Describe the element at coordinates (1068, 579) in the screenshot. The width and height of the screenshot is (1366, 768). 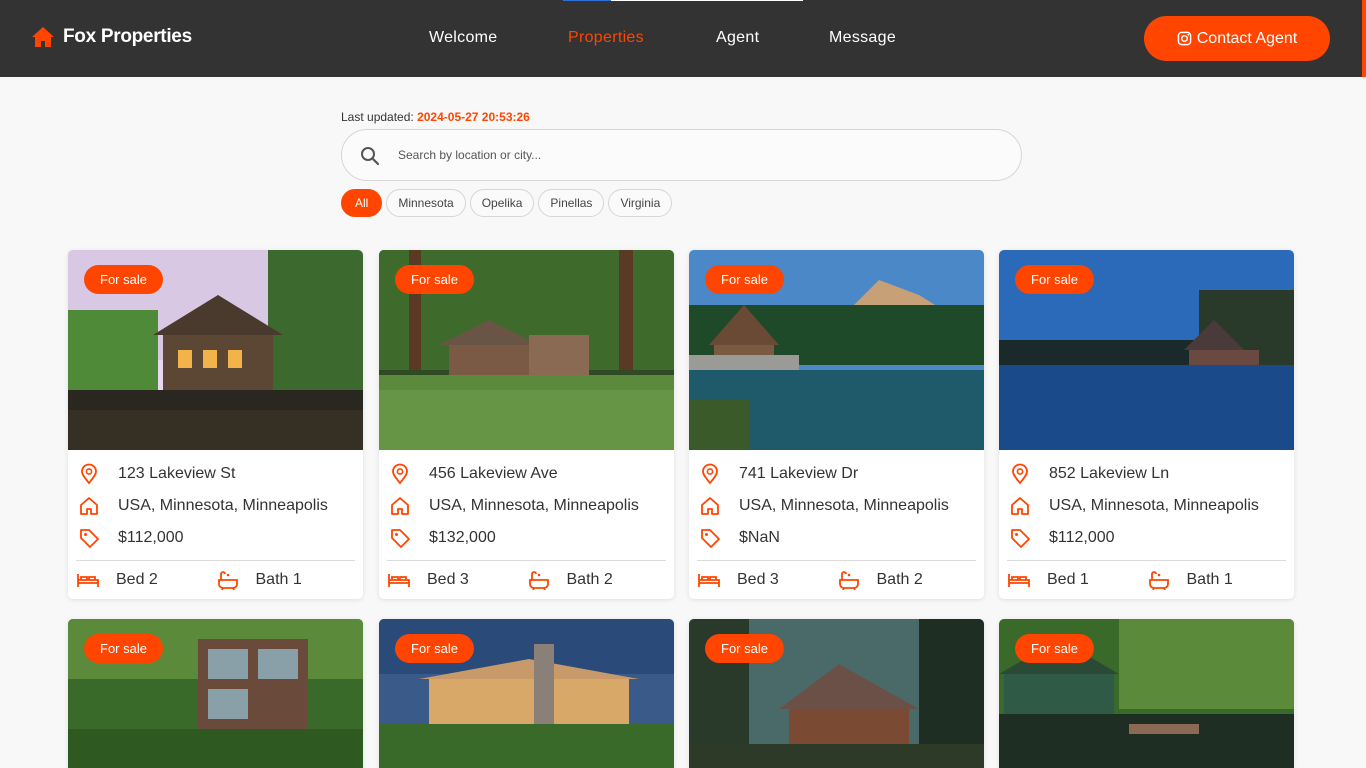
I see `bed-label: Bed 1` at that location.